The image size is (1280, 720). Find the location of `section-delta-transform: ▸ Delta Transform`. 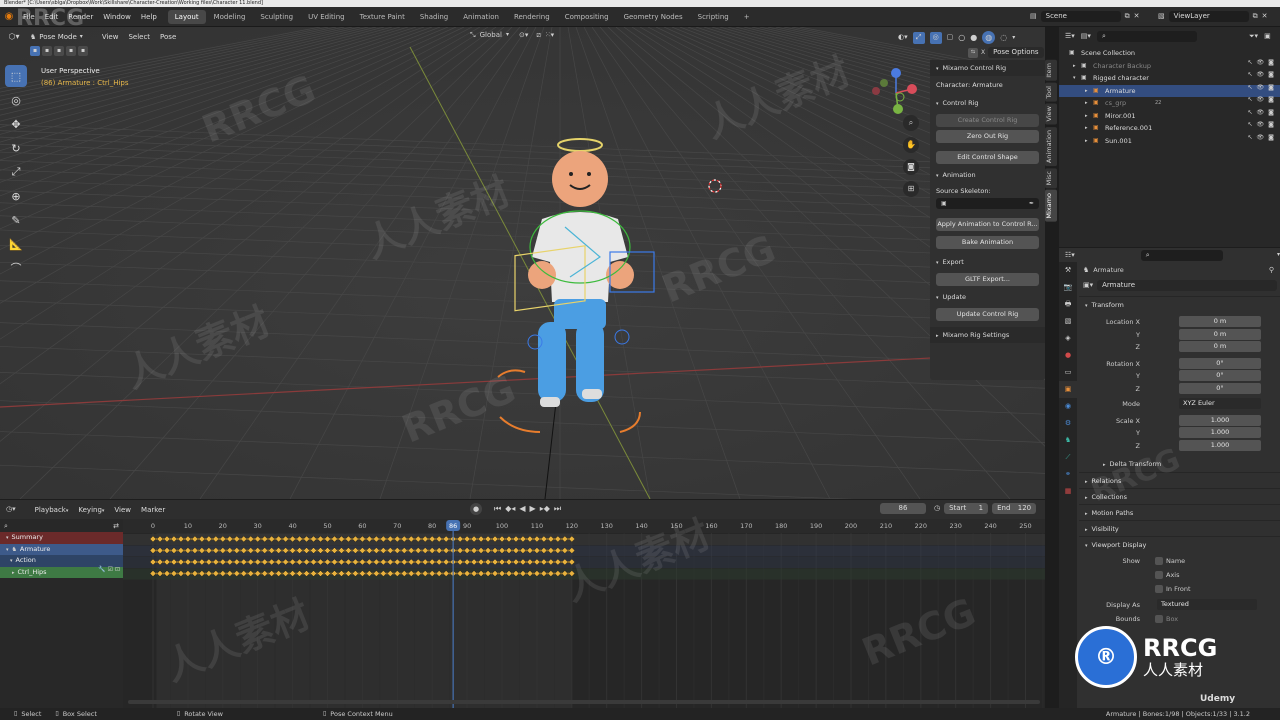

section-delta-transform: ▸ Delta Transform is located at coordinates (1179, 464).